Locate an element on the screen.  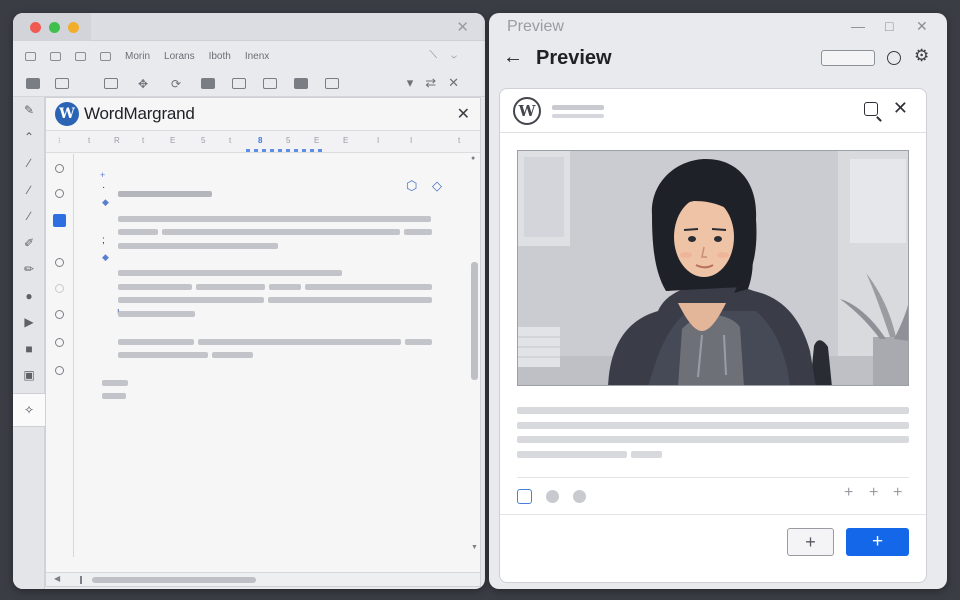
export-icon is located at coordinates (270, 83).